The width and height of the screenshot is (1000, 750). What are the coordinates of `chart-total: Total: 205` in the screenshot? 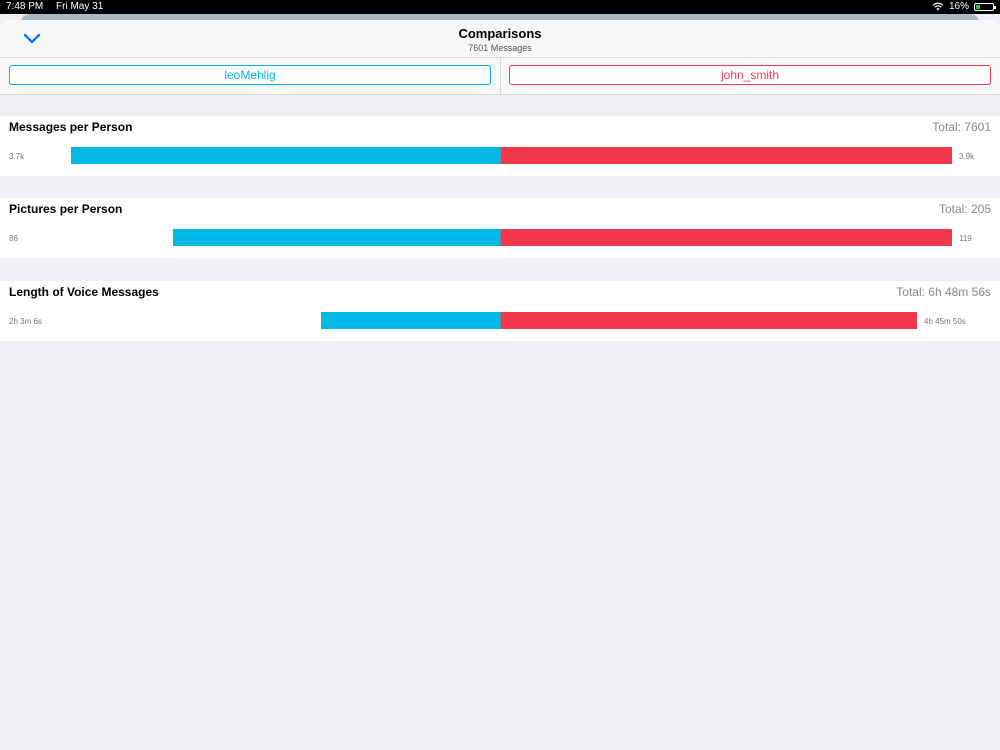 It's located at (964, 209).